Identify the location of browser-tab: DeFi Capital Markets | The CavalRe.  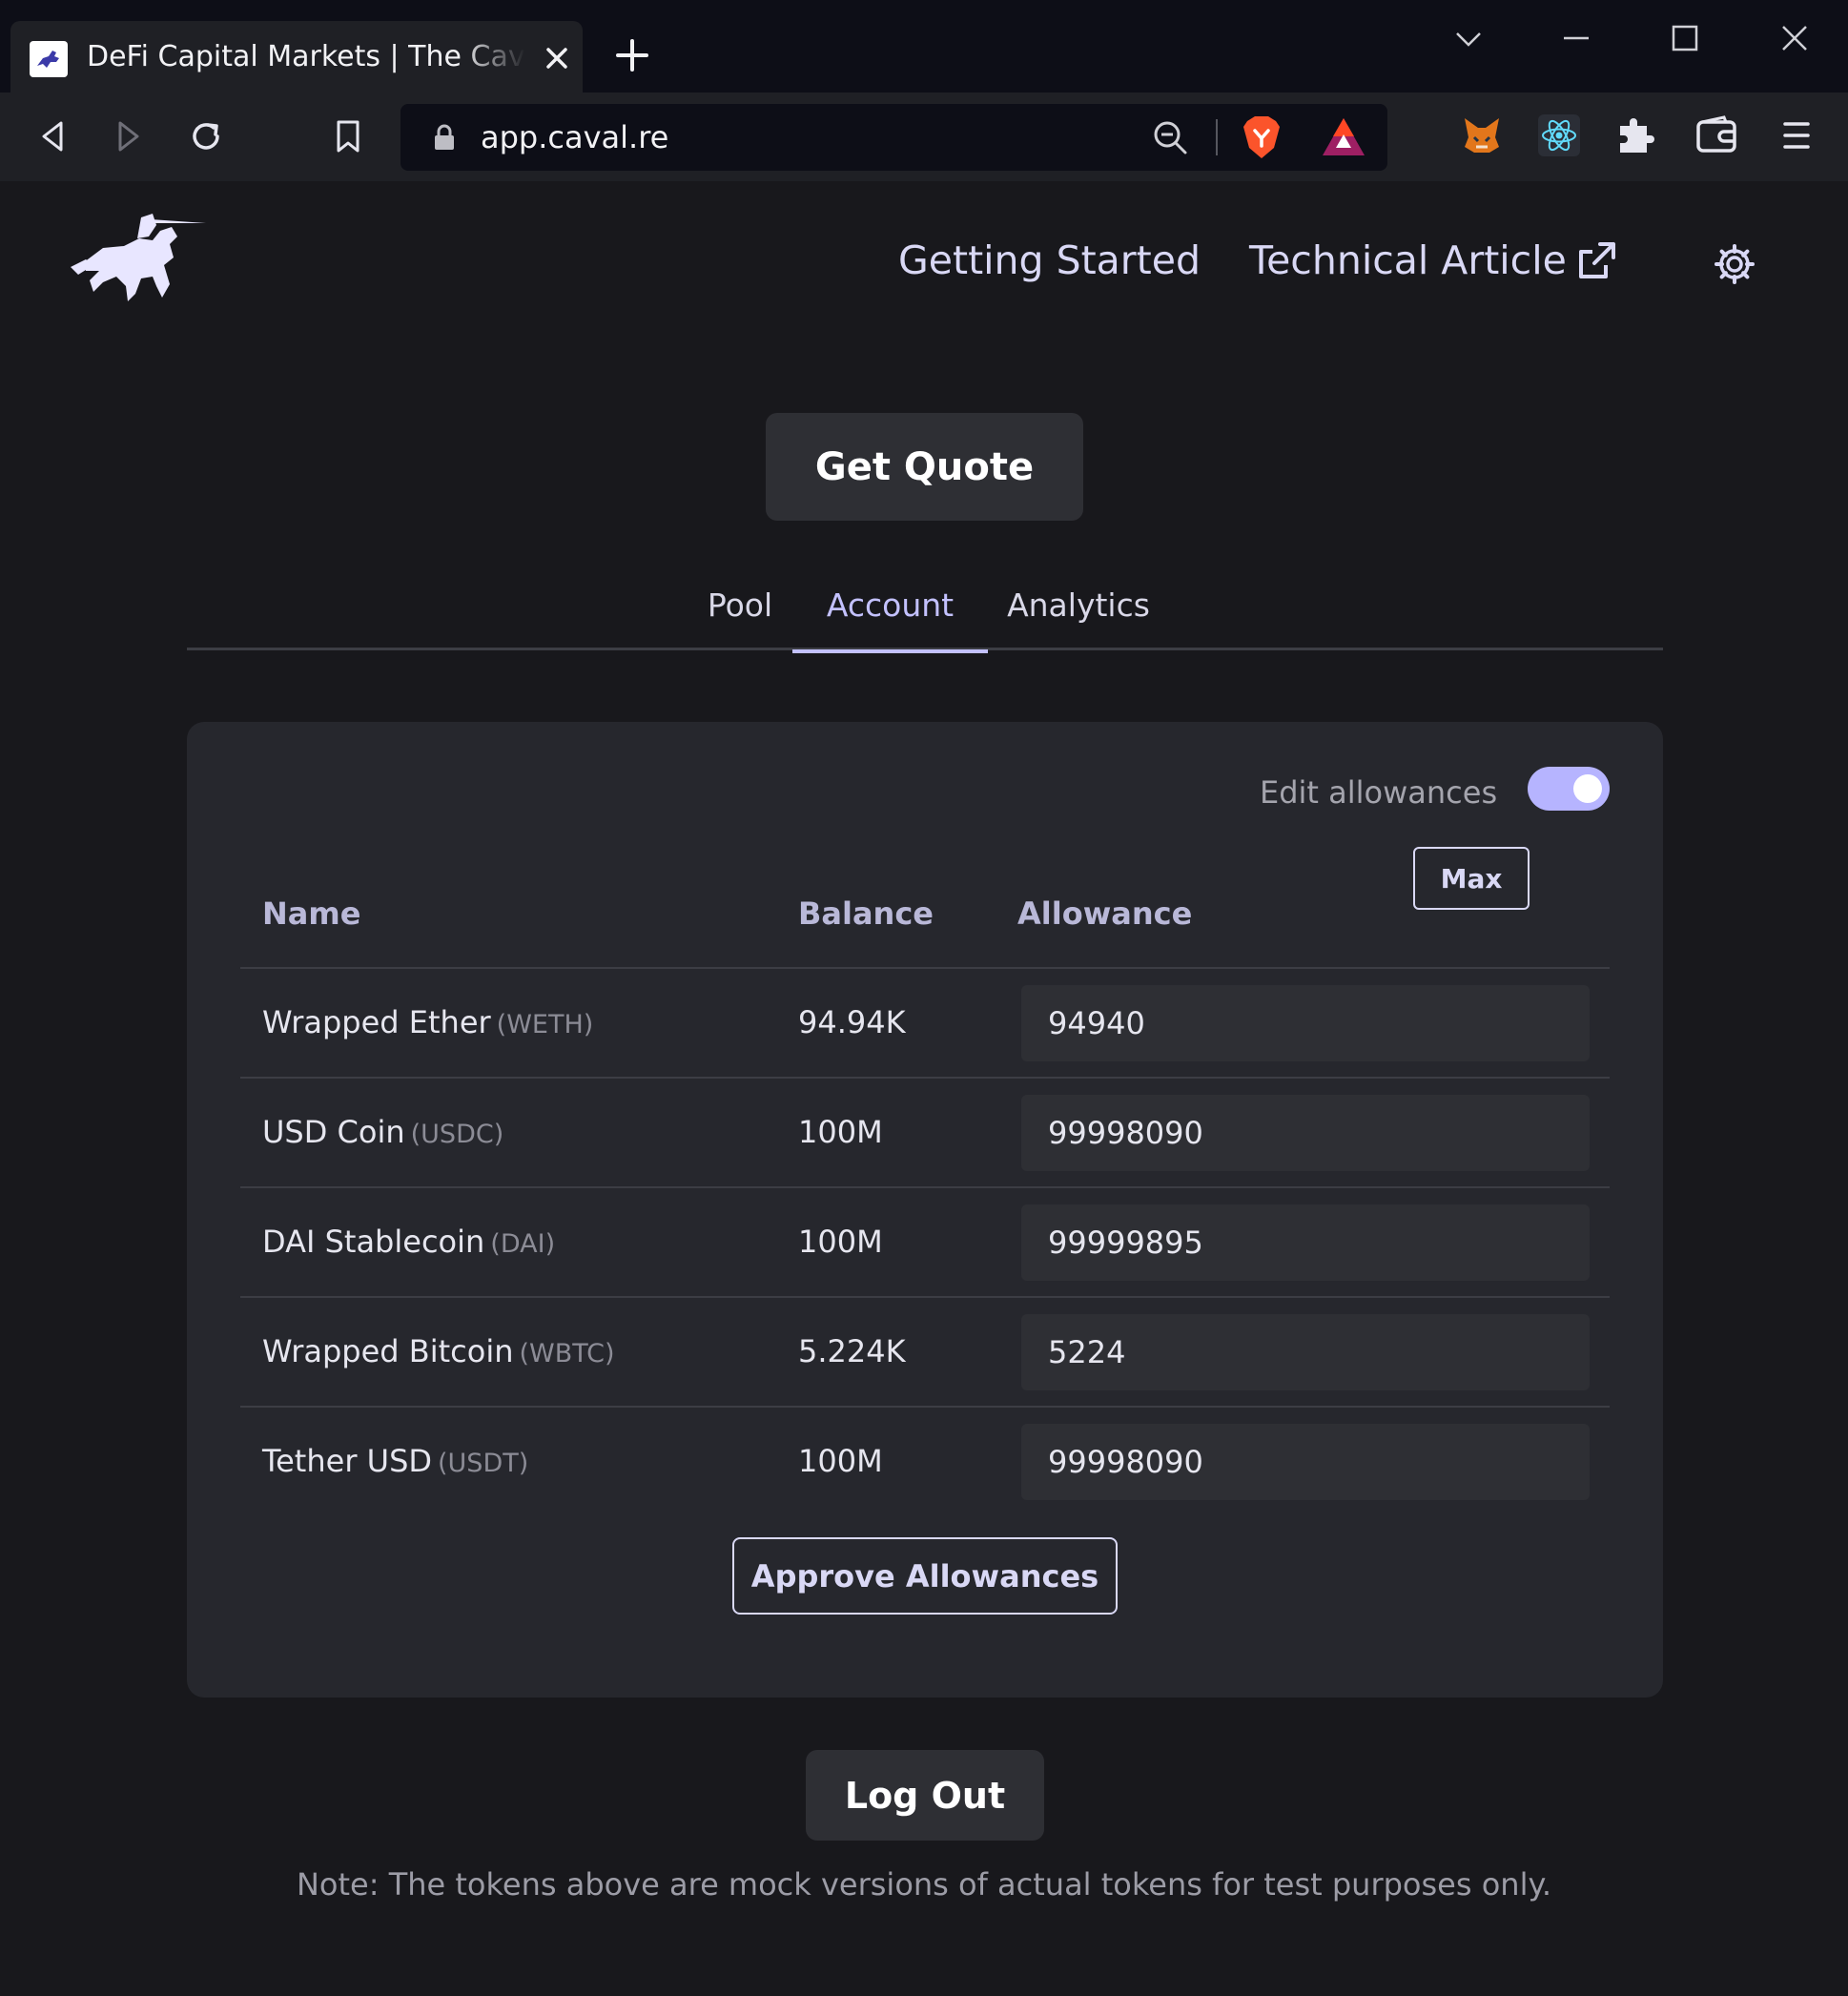
(296, 57).